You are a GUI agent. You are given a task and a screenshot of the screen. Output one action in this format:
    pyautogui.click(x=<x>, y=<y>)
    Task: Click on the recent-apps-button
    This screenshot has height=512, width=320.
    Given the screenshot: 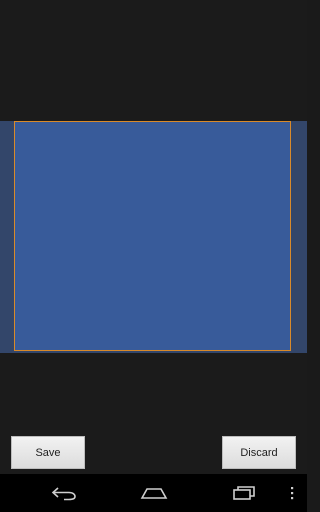 What is the action you would take?
    pyautogui.click(x=244, y=493)
    